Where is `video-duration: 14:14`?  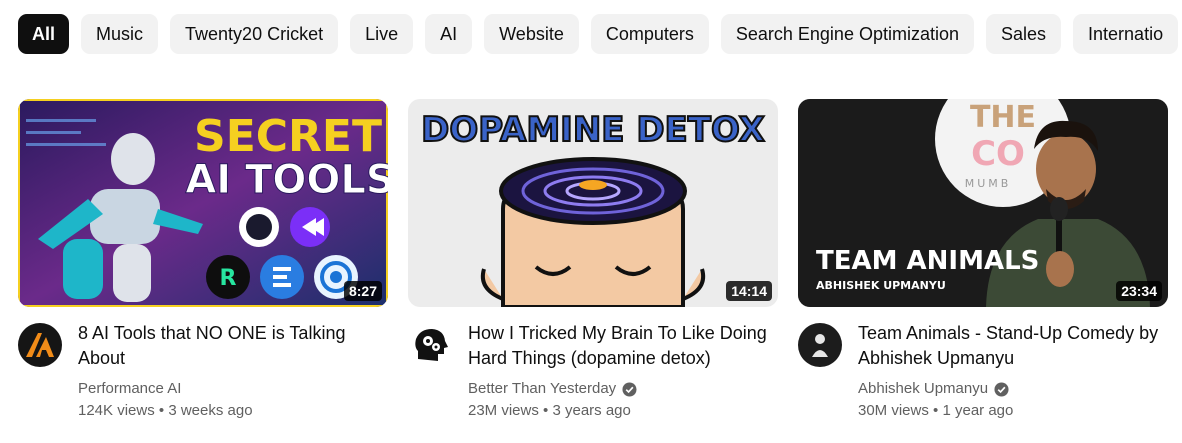 video-duration: 14:14 is located at coordinates (749, 291).